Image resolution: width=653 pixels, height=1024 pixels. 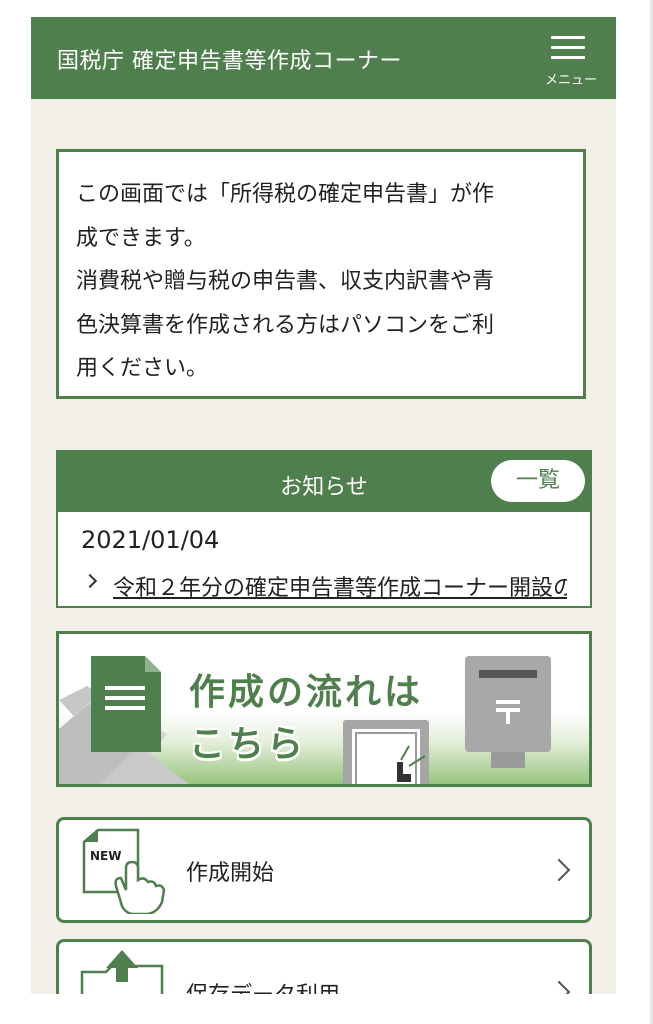 I want to click on news-item: 令和２年分の確定申告書等作成コーナー開設のお知らせ, so click(x=326, y=585).